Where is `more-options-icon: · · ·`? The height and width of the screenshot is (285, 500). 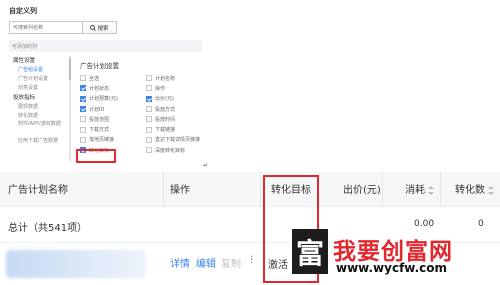 more-options-icon: · · · is located at coordinates (251, 261).